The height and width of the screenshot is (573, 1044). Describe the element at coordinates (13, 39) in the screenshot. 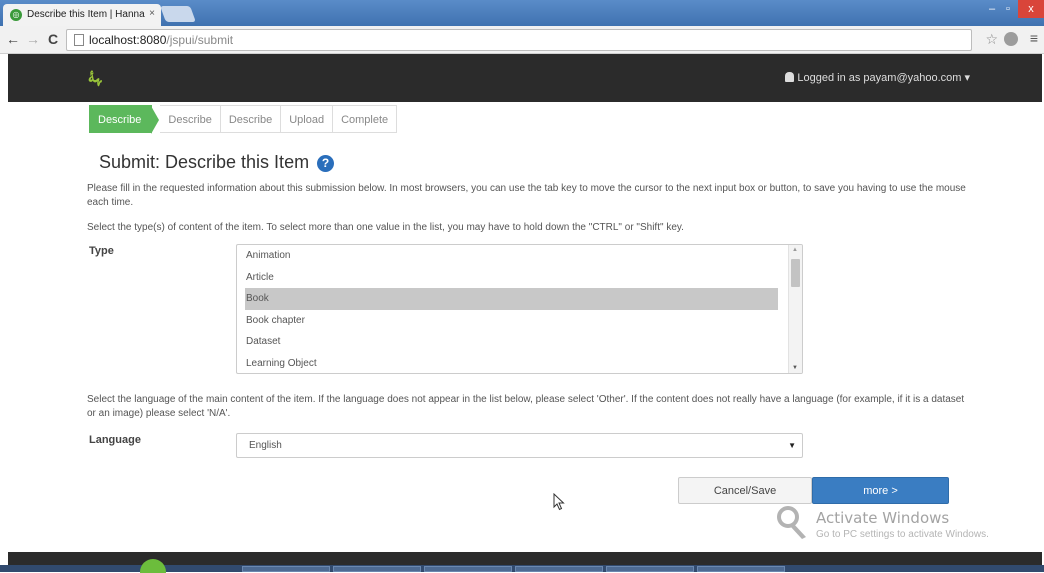

I see `back-button: ←` at that location.